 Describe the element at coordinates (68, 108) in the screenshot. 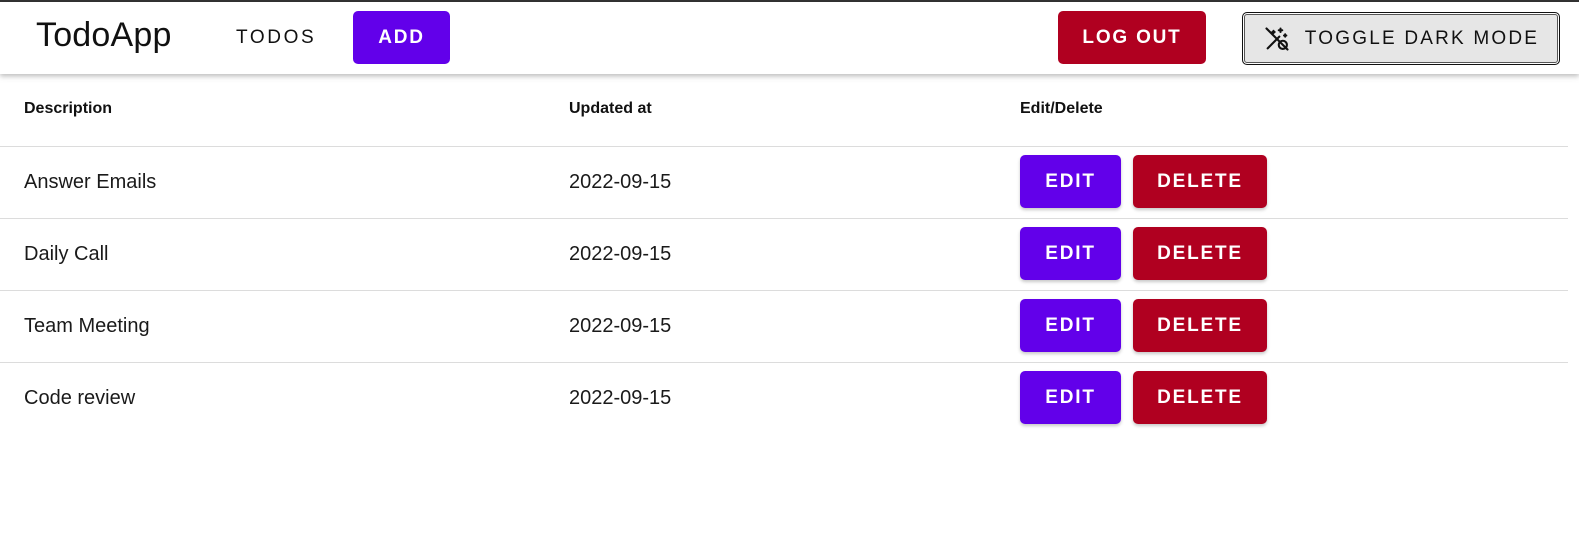

I see `header-description: Description` at that location.